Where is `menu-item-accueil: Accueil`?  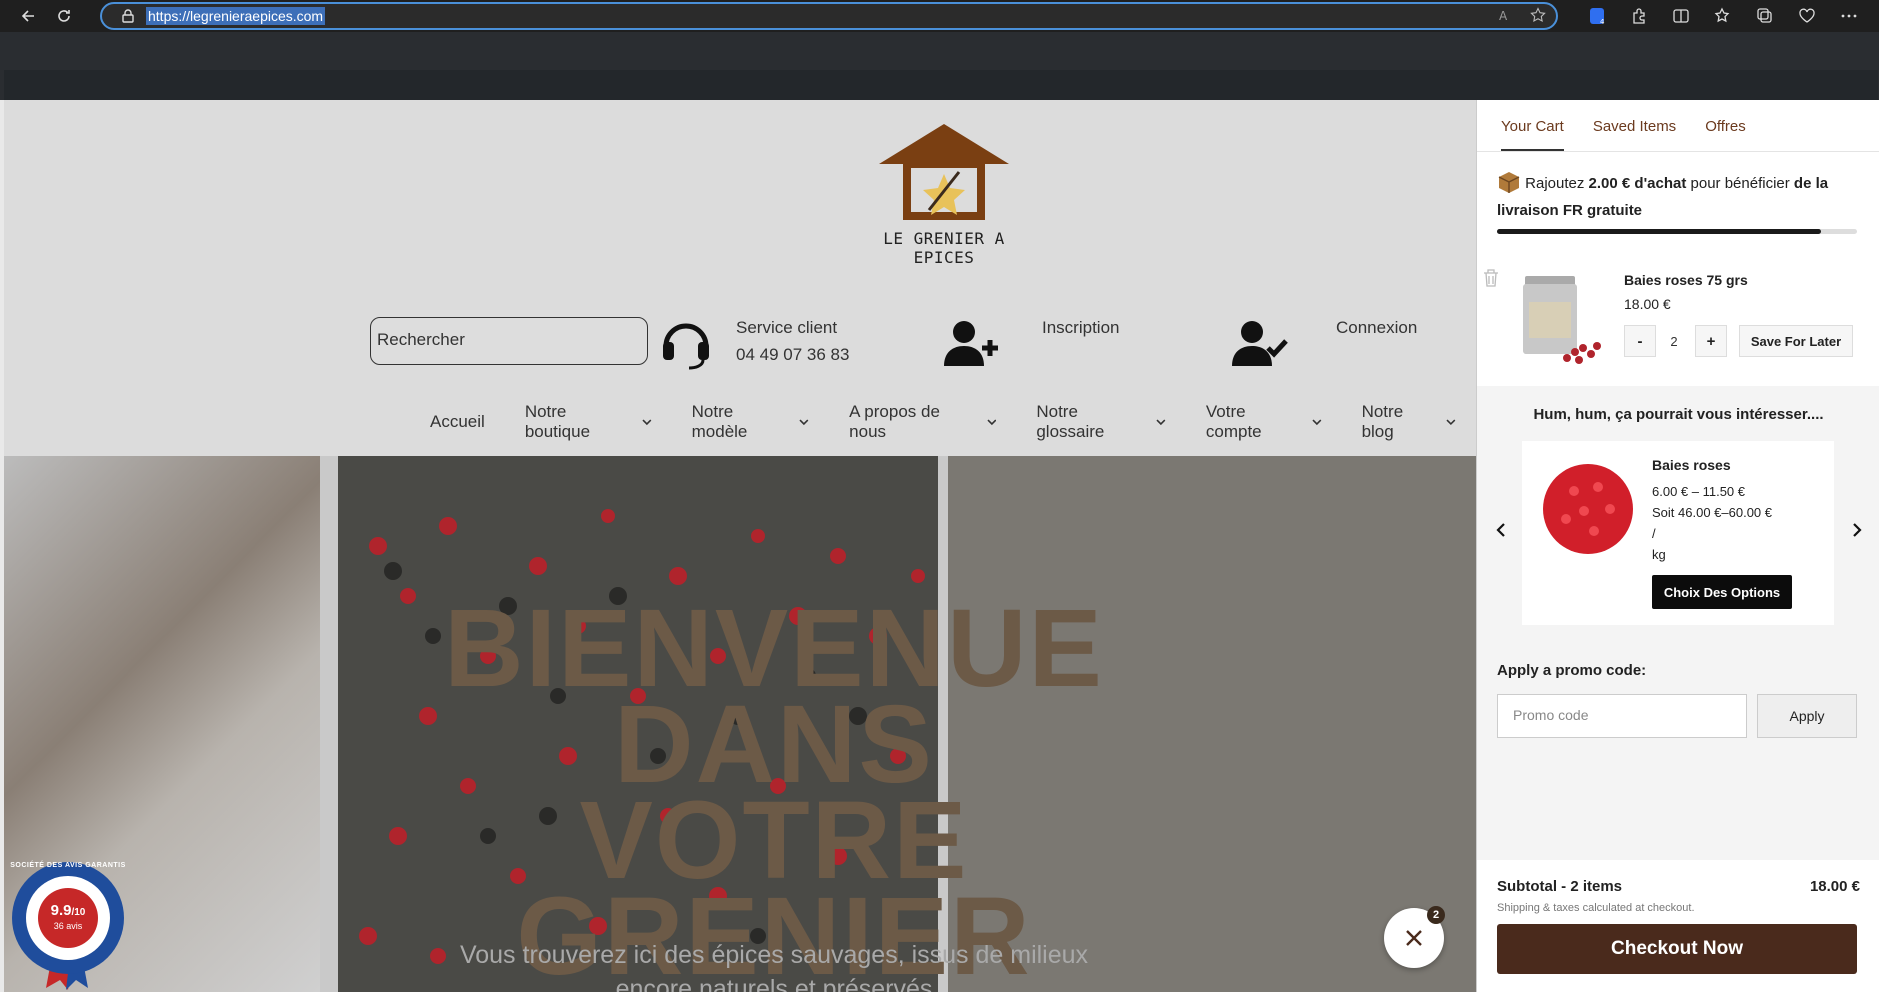
menu-item-accueil: Accueil is located at coordinates (457, 427).